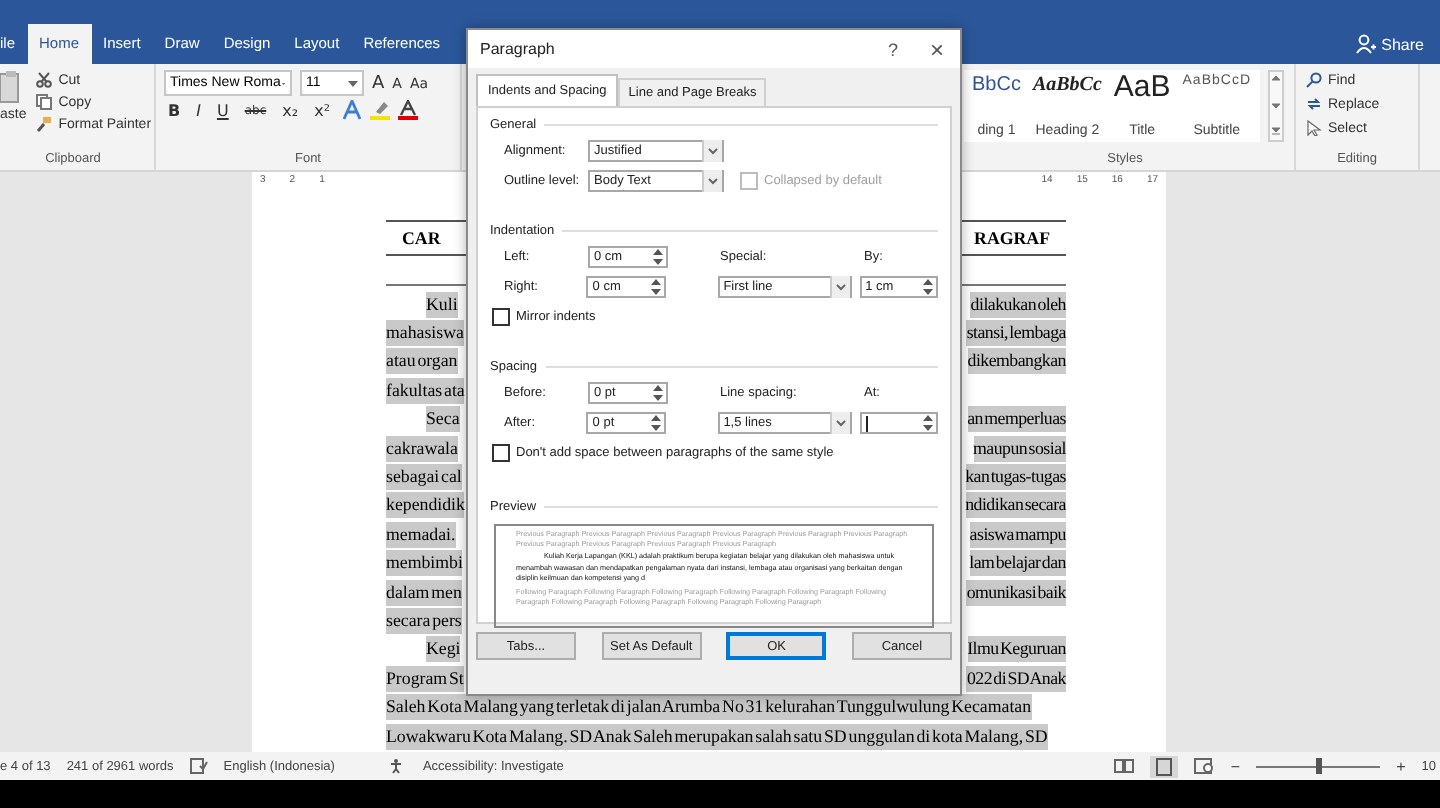 The height and width of the screenshot is (808, 1440). What do you see at coordinates (1016, 361) in the screenshot?
I see `body-text: dikembangkan` at bounding box center [1016, 361].